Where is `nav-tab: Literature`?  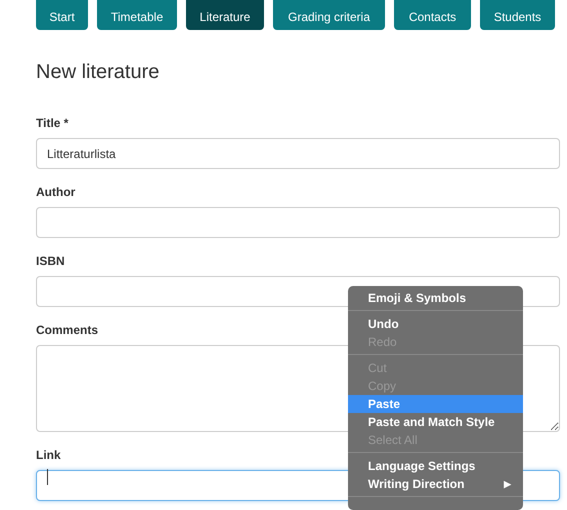 nav-tab: Literature is located at coordinates (225, 15).